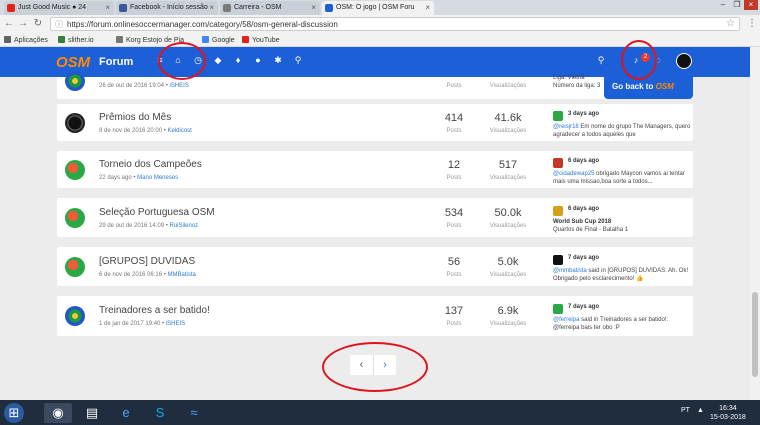  What do you see at coordinates (454, 262) in the screenshot?
I see `posts-count: 56` at bounding box center [454, 262].